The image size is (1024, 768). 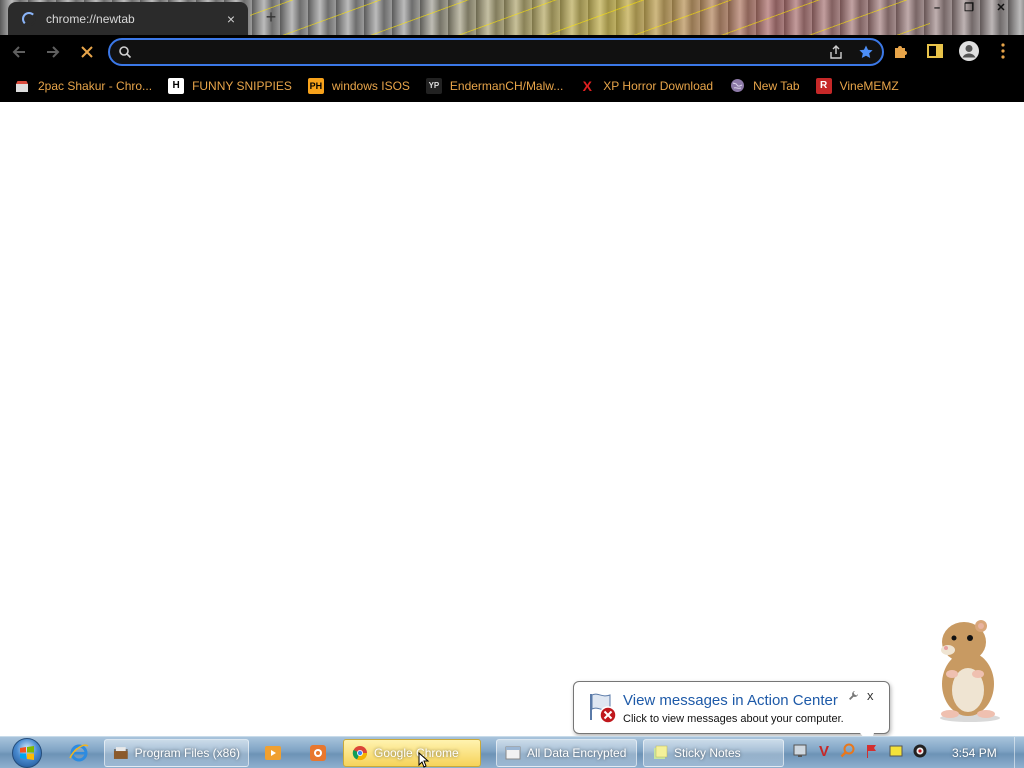 I want to click on x-icon: X, so click(x=587, y=85).